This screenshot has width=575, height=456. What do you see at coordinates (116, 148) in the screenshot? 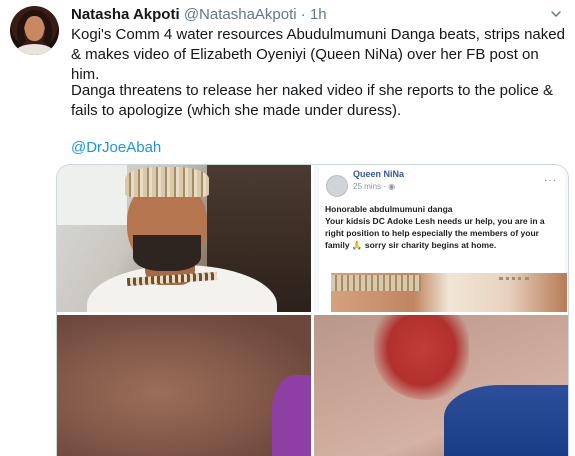
I see `mention-link: @DrJoeAbah` at bounding box center [116, 148].